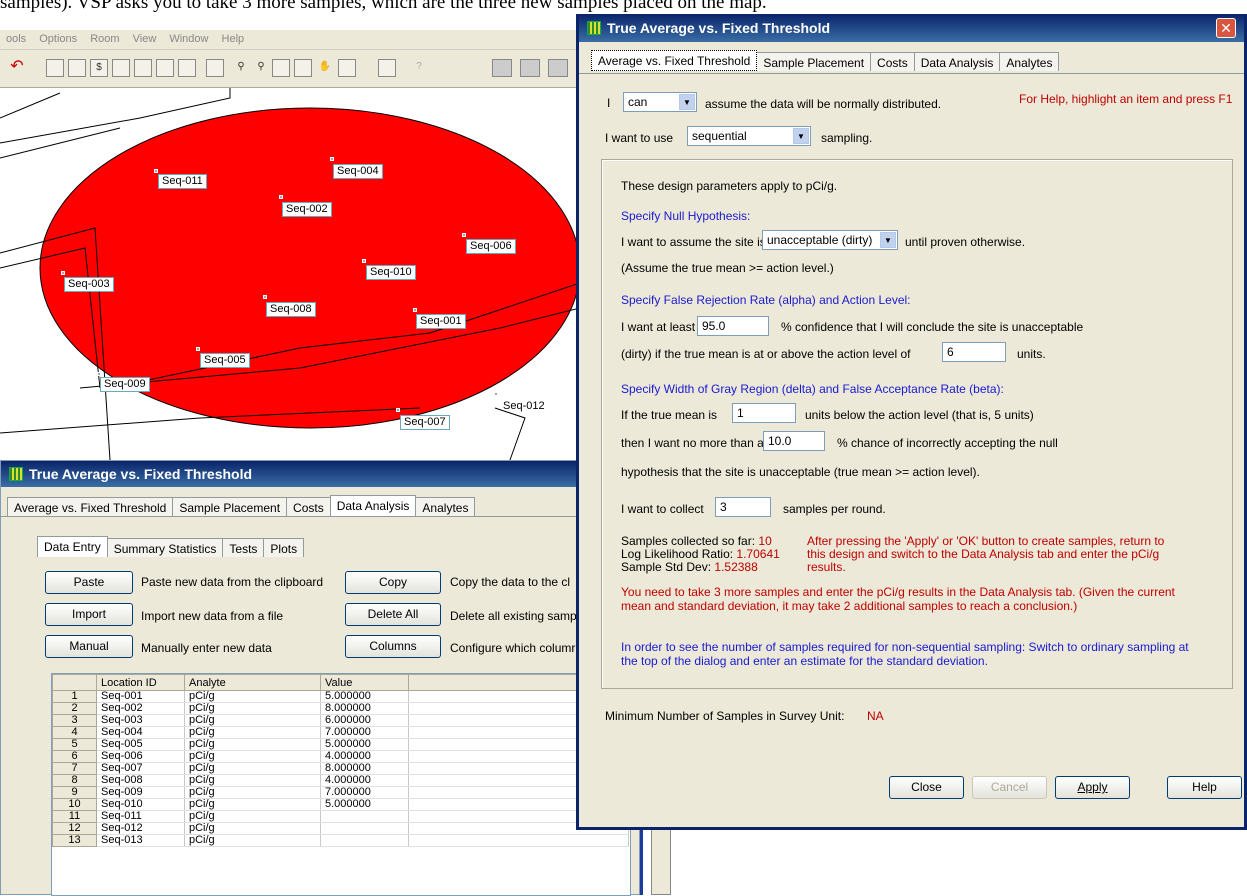 This screenshot has height=896, width=1247. What do you see at coordinates (243, 547) in the screenshot?
I see `subtab-tests: Tests` at bounding box center [243, 547].